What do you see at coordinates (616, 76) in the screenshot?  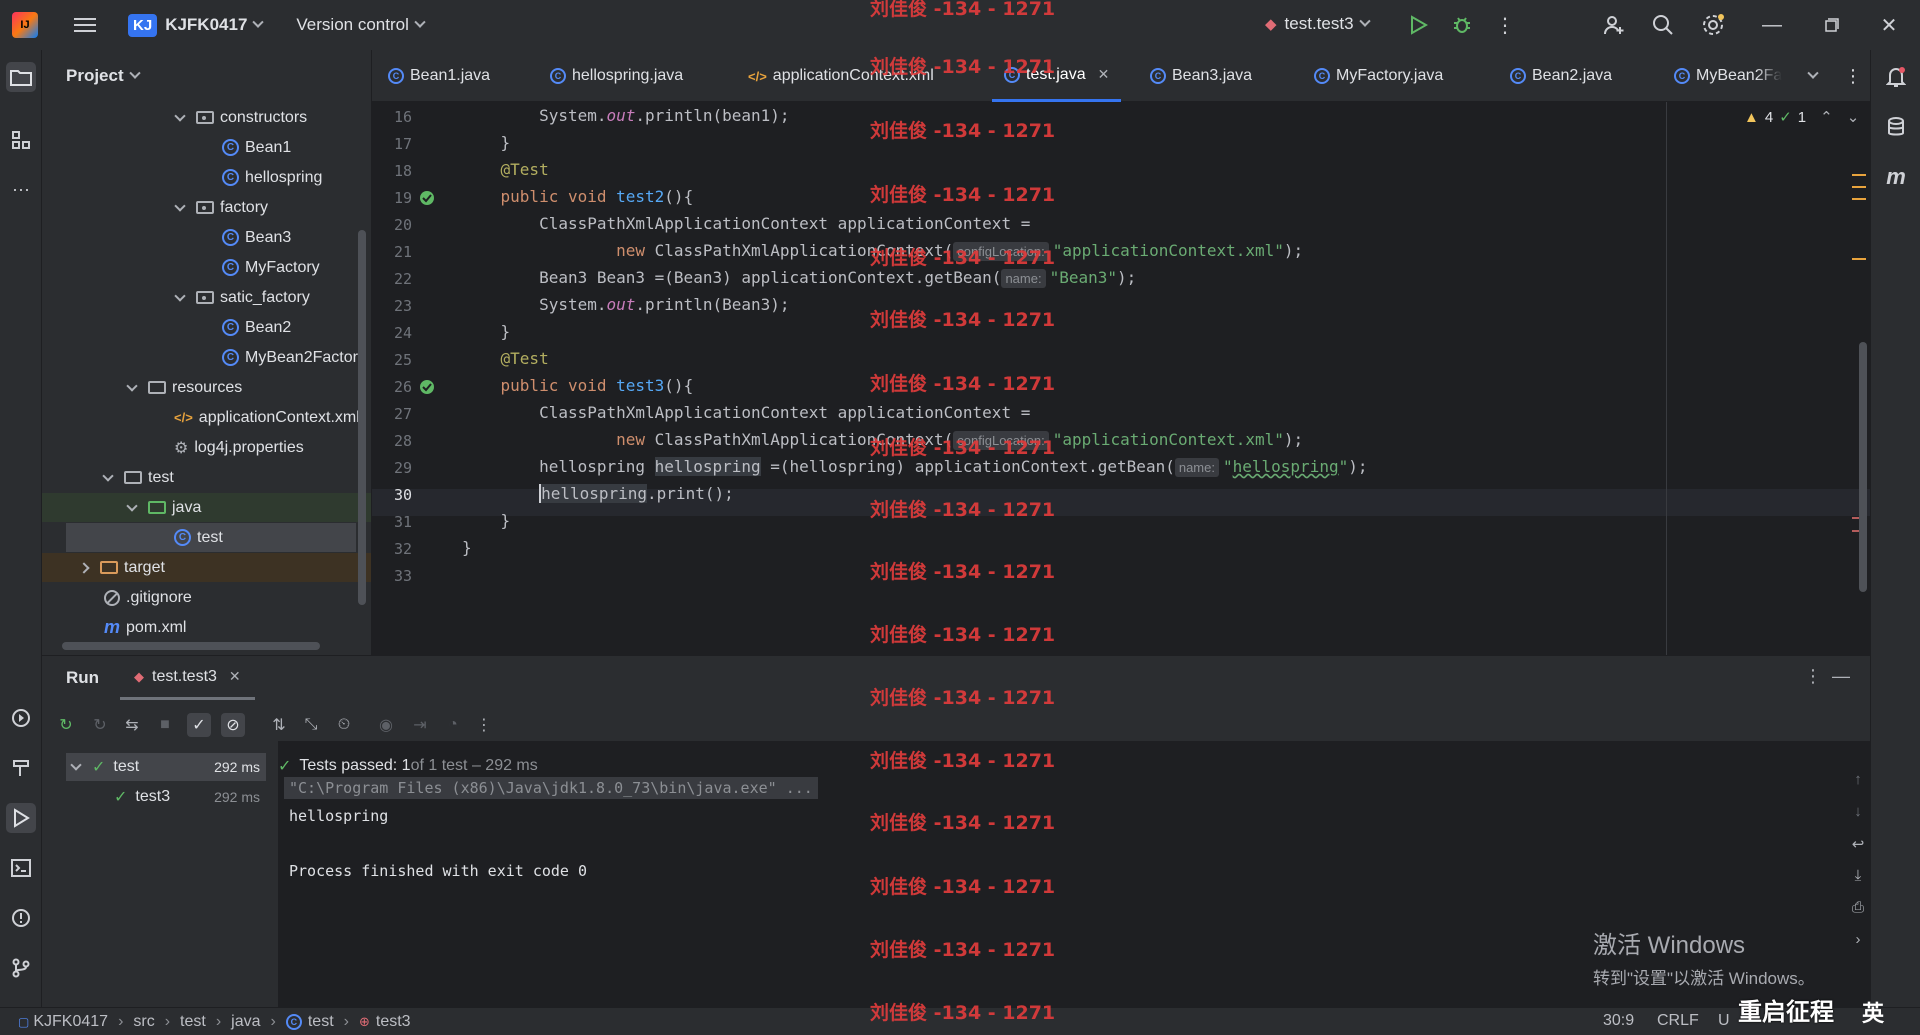 I see `tab-hellospring: Chellospring.java` at bounding box center [616, 76].